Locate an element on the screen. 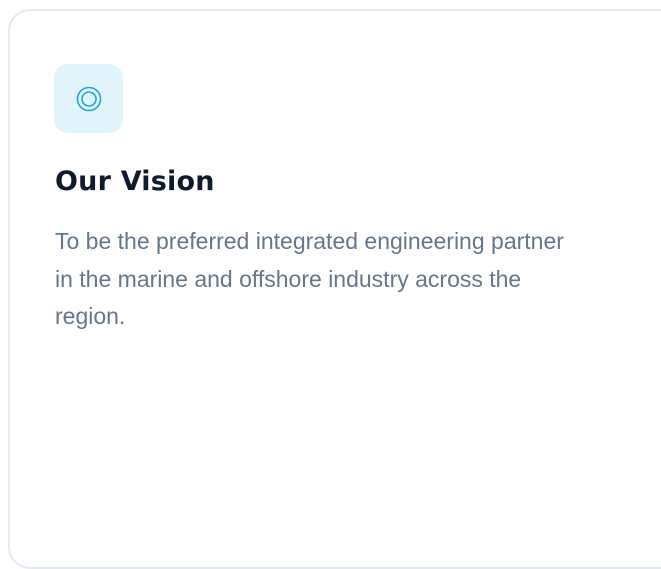 This screenshot has height=569, width=661. card-title: Our Vision is located at coordinates (135, 181).